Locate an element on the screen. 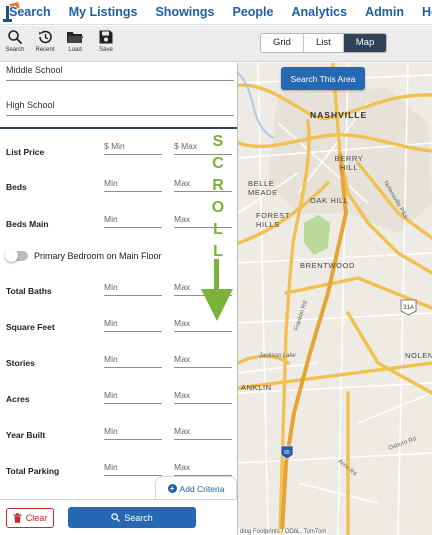  map-label-belle-meade: BELLE MEADE is located at coordinates (263, 188).